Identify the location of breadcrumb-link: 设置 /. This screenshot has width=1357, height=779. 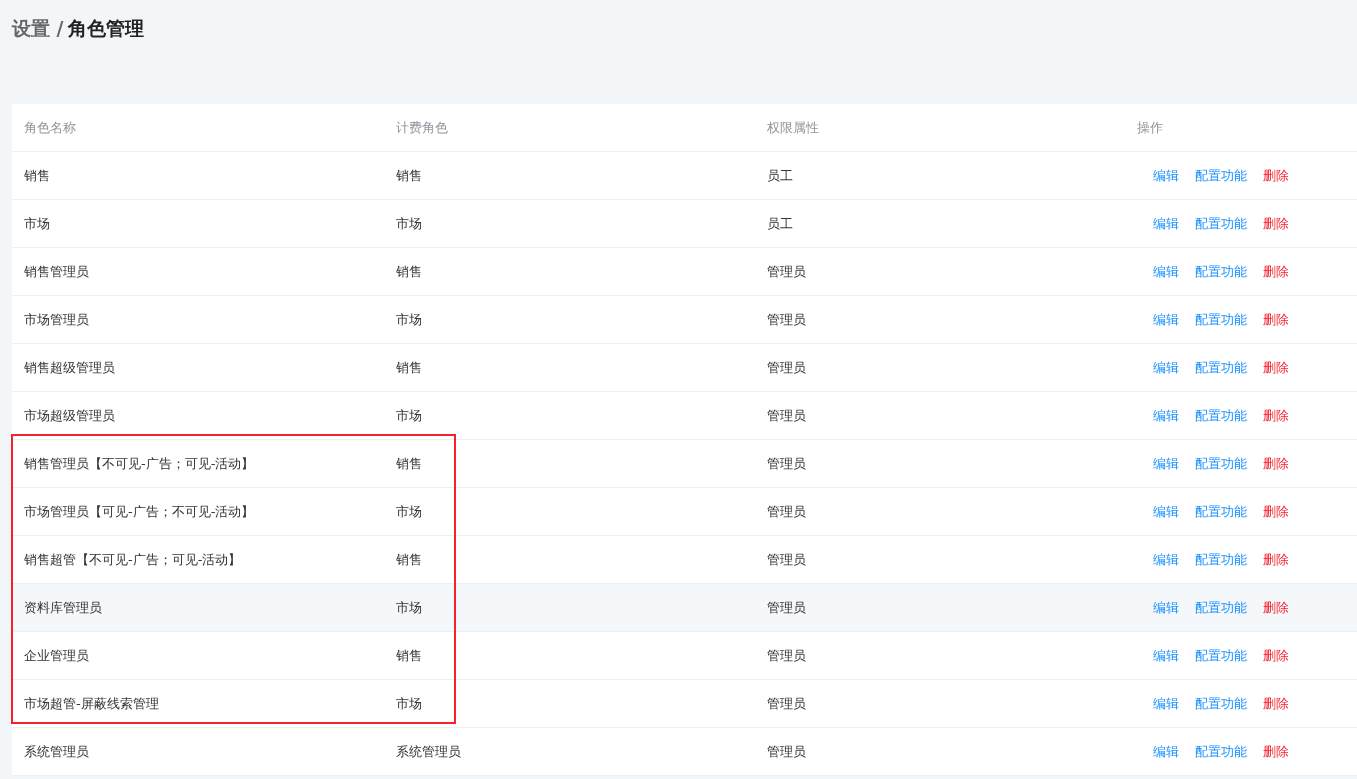
(38, 28).